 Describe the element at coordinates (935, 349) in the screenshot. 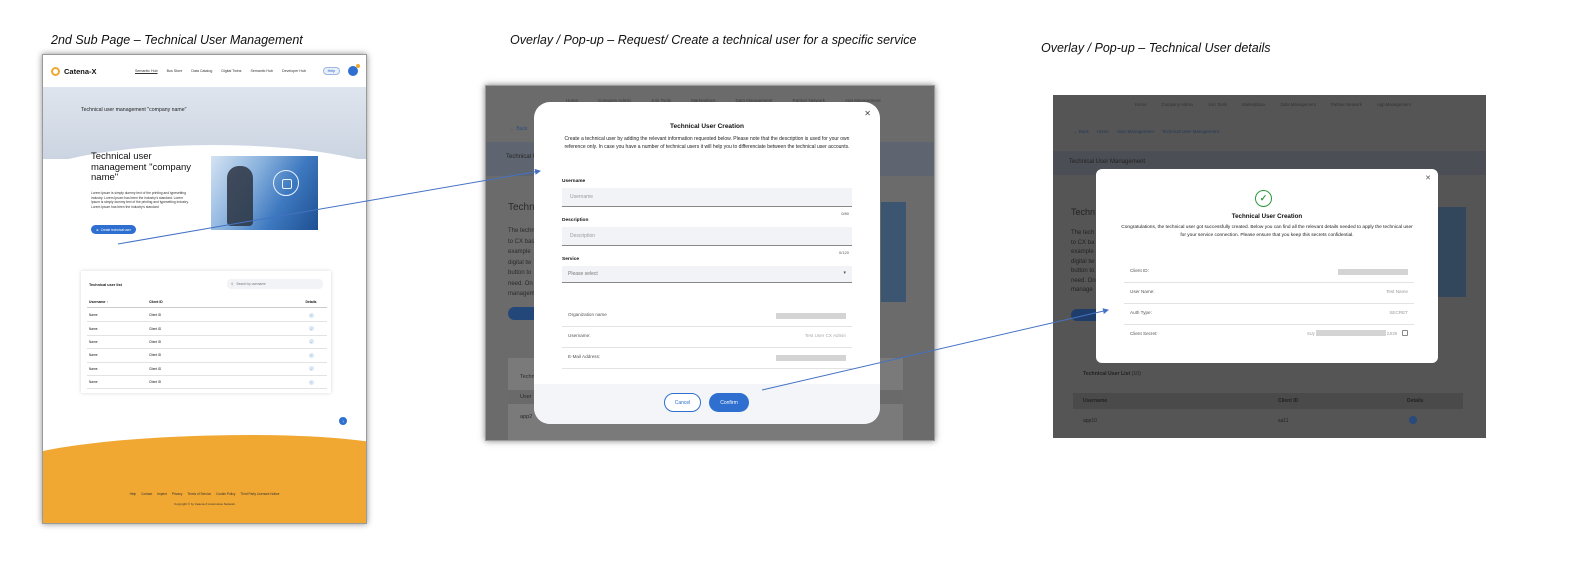

I see `arrow-to-details-overlay` at that location.